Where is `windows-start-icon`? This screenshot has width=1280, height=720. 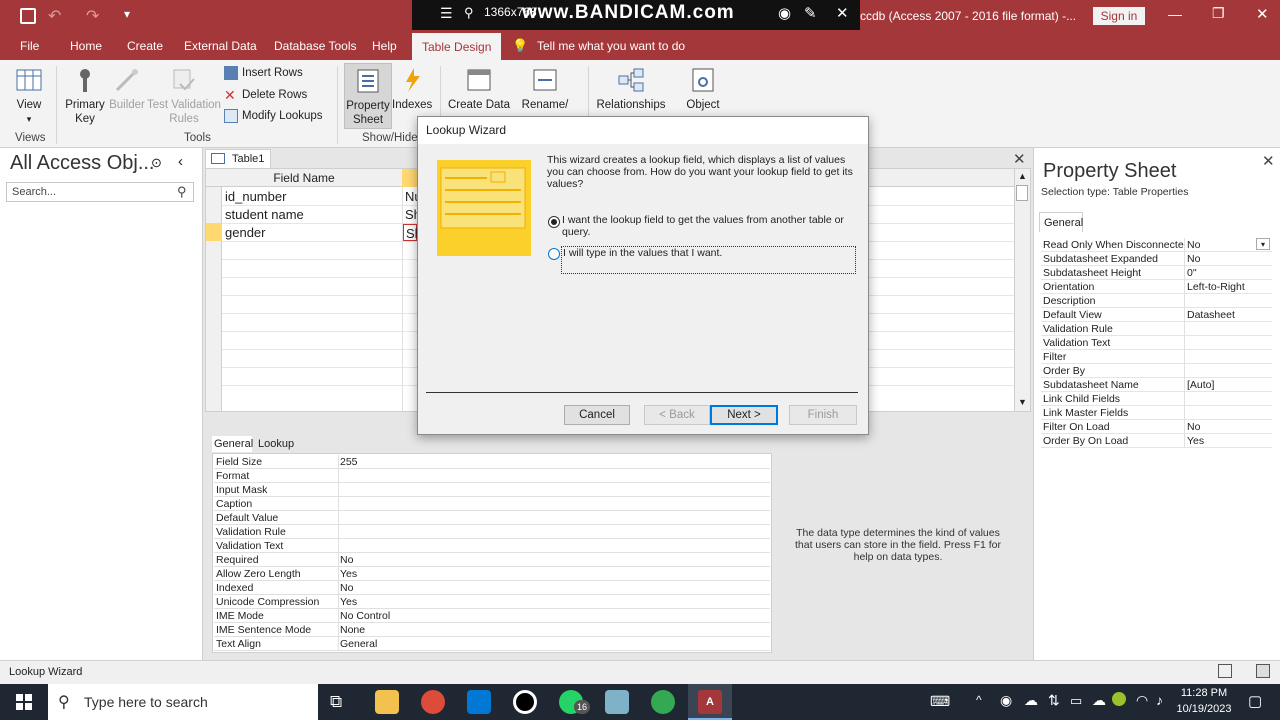
windows-start-icon is located at coordinates (24, 702).